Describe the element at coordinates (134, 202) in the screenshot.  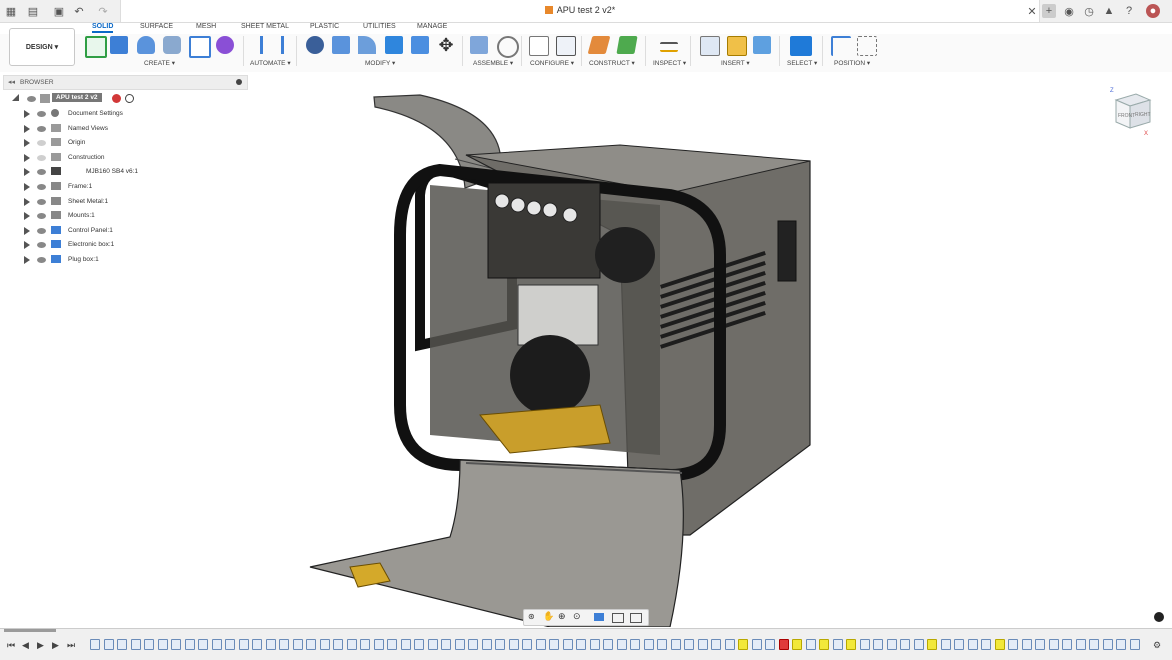
I see `browser-item: Sheet Metal:1` at that location.